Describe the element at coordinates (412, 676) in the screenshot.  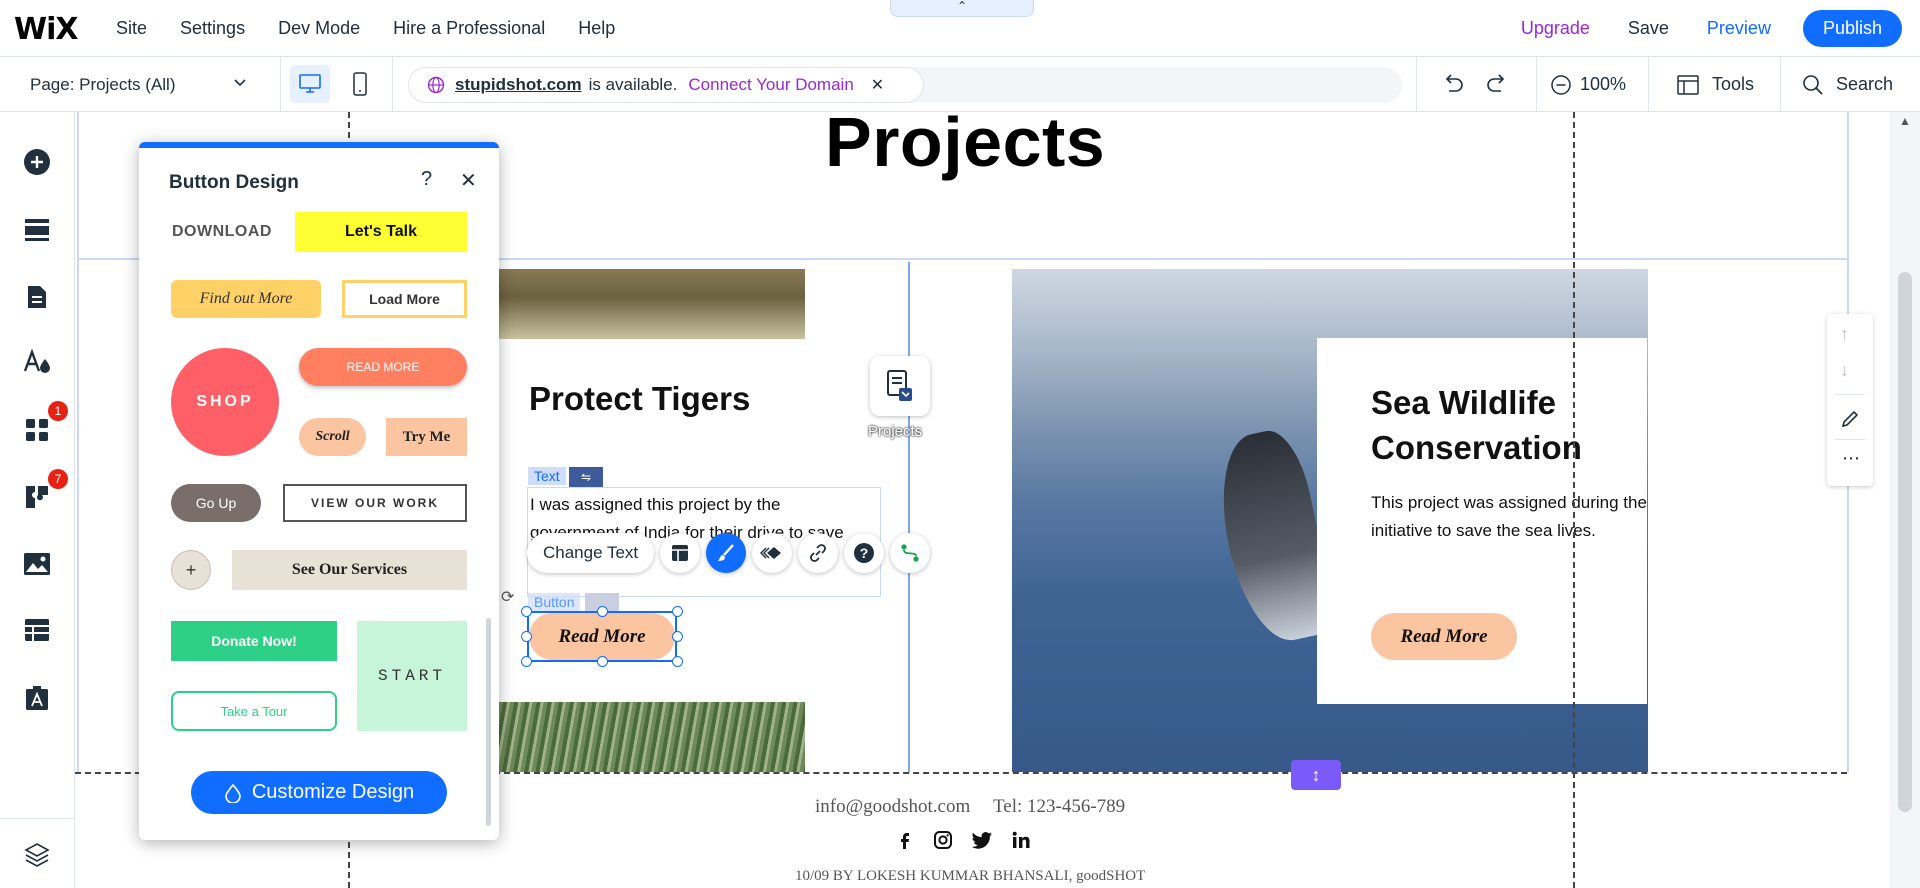
I see `preset-start-button: START` at that location.